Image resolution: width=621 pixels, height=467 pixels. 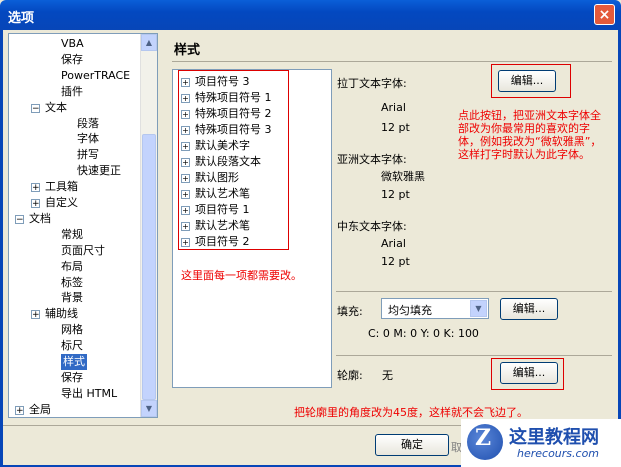 I want to click on outline-label: 轮廓:, so click(x=350, y=375).